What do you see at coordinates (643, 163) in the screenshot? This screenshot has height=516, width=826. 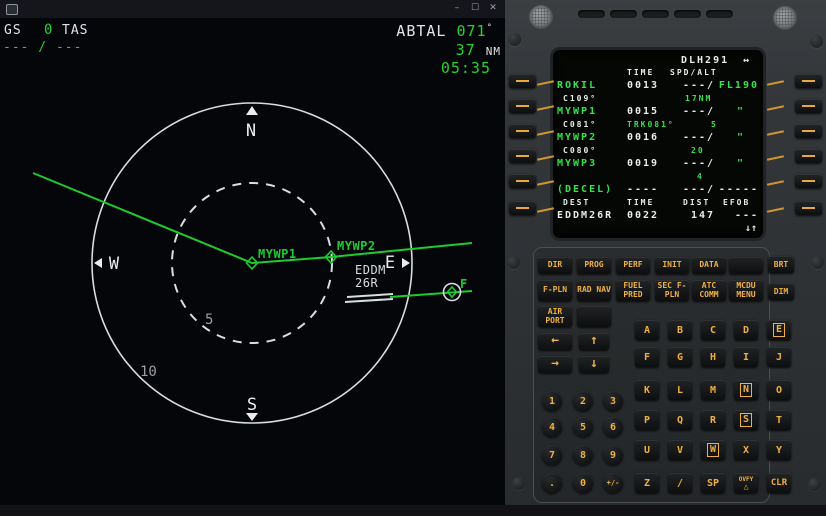 I see `row-time: 0019` at bounding box center [643, 163].